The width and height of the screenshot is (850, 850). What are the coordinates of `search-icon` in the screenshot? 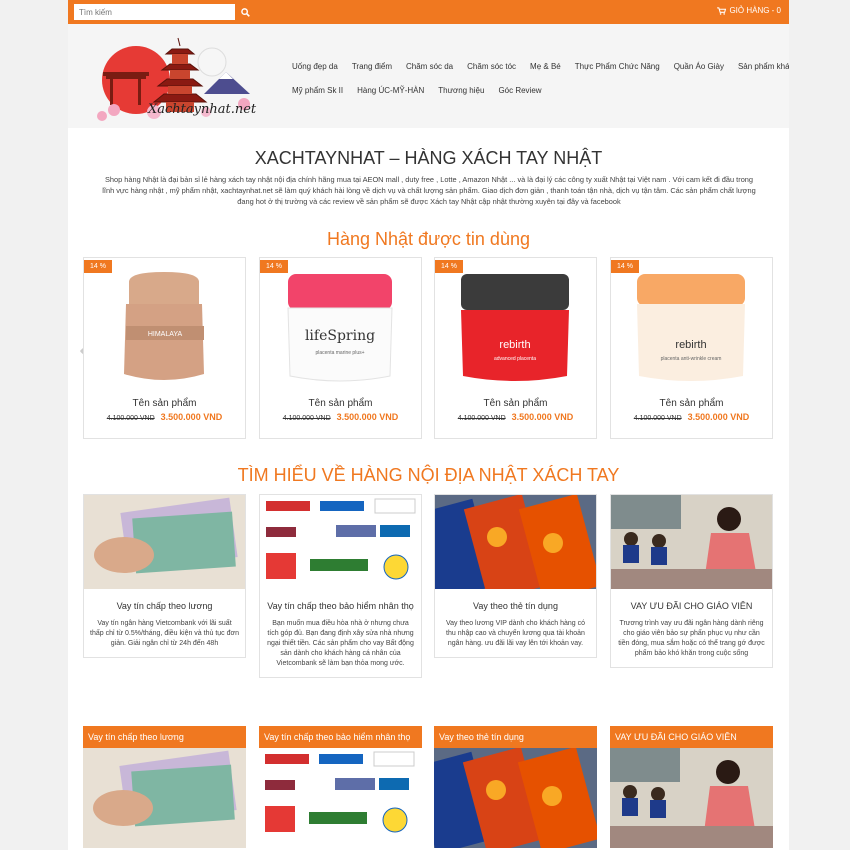 It's located at (245, 12).